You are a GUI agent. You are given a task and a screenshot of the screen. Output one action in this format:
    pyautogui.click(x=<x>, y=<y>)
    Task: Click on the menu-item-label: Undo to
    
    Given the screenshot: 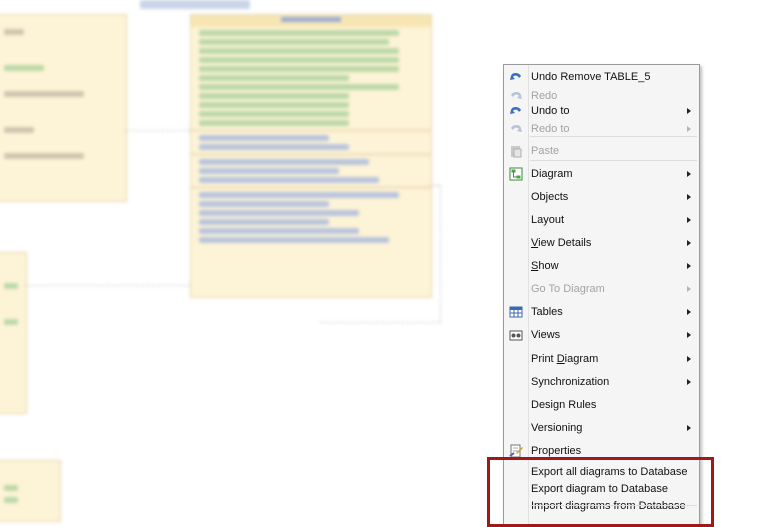 What is the action you would take?
    pyautogui.click(x=550, y=111)
    